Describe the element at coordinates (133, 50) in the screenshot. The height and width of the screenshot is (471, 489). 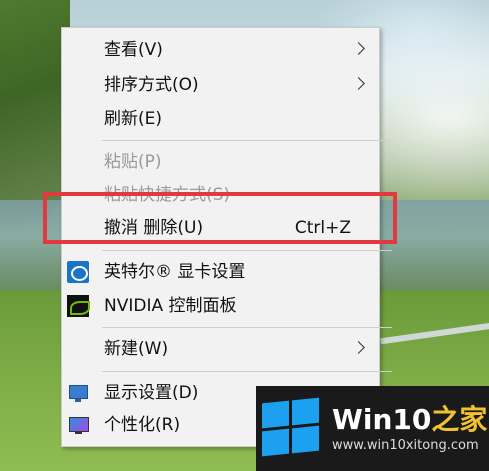
I see `menu-item-label: 查看(V)` at that location.